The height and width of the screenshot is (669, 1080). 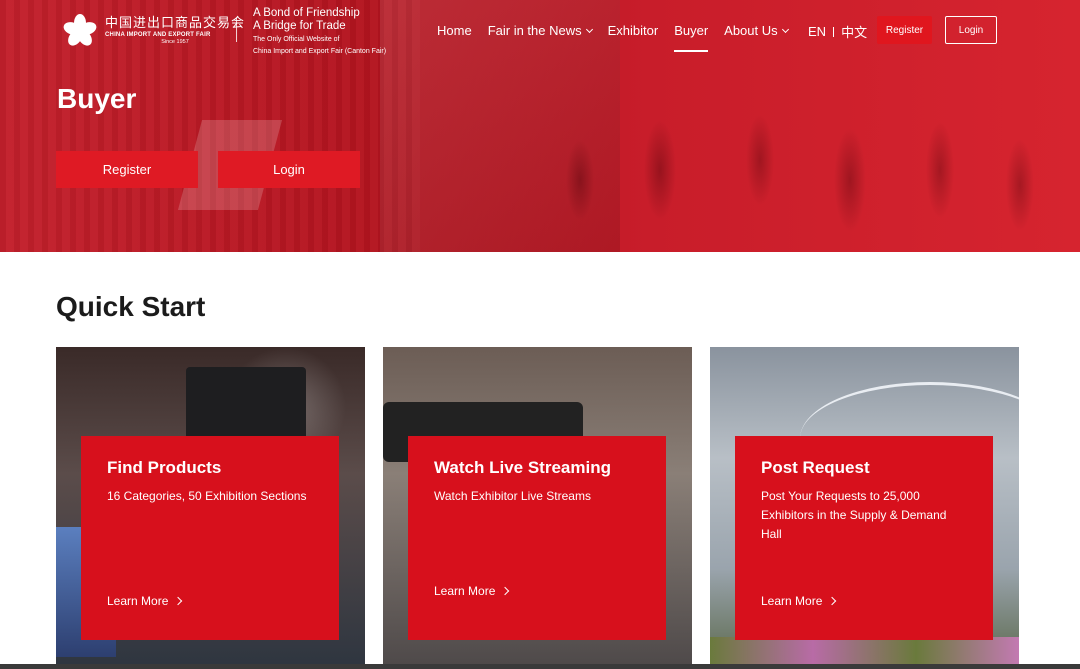 I want to click on tagline-line-2: A Bridge for Trade, so click(x=299, y=26).